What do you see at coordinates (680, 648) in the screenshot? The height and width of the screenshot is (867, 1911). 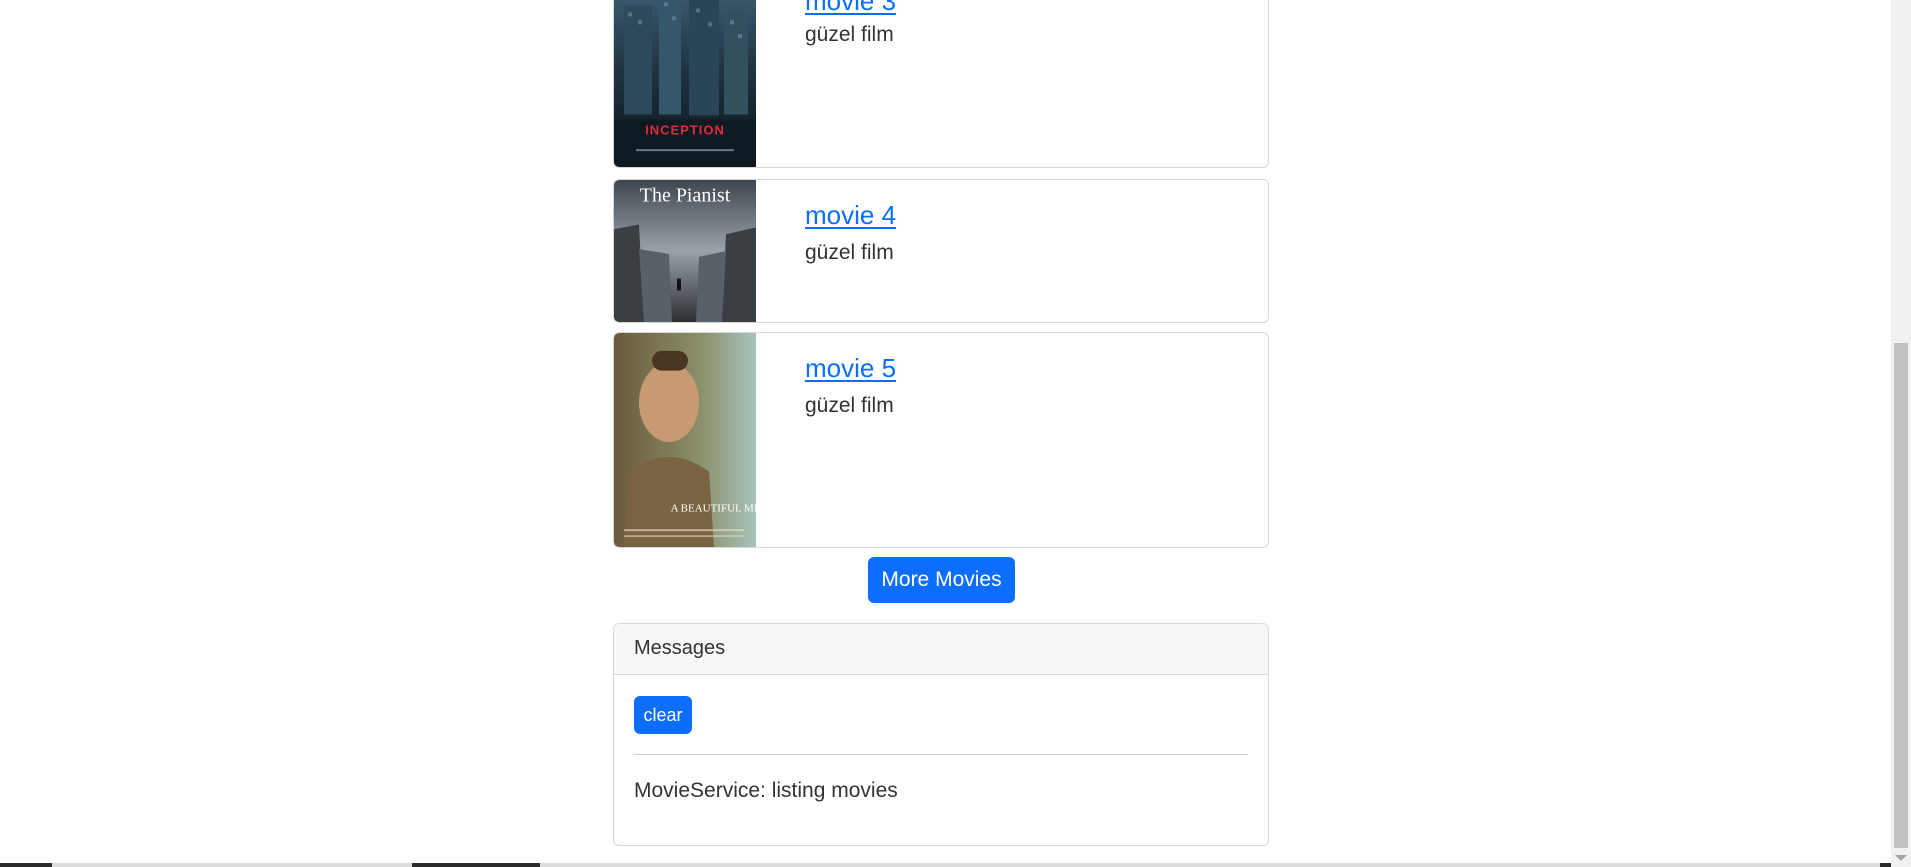 I see `messages-title: Messages` at bounding box center [680, 648].